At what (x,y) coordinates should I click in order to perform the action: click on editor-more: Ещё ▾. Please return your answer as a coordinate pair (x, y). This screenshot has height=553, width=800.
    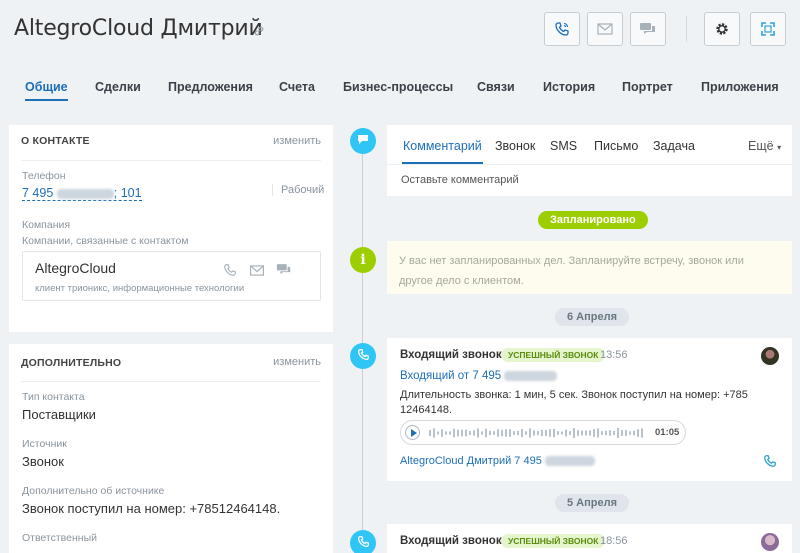
    Looking at the image, I should click on (764, 146).